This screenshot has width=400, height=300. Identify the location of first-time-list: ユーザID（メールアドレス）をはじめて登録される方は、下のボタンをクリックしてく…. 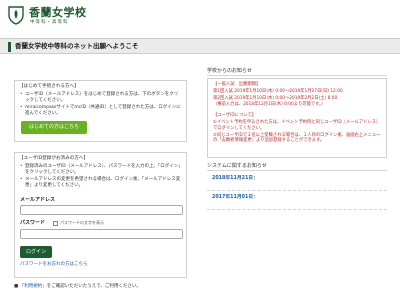
(100, 104).